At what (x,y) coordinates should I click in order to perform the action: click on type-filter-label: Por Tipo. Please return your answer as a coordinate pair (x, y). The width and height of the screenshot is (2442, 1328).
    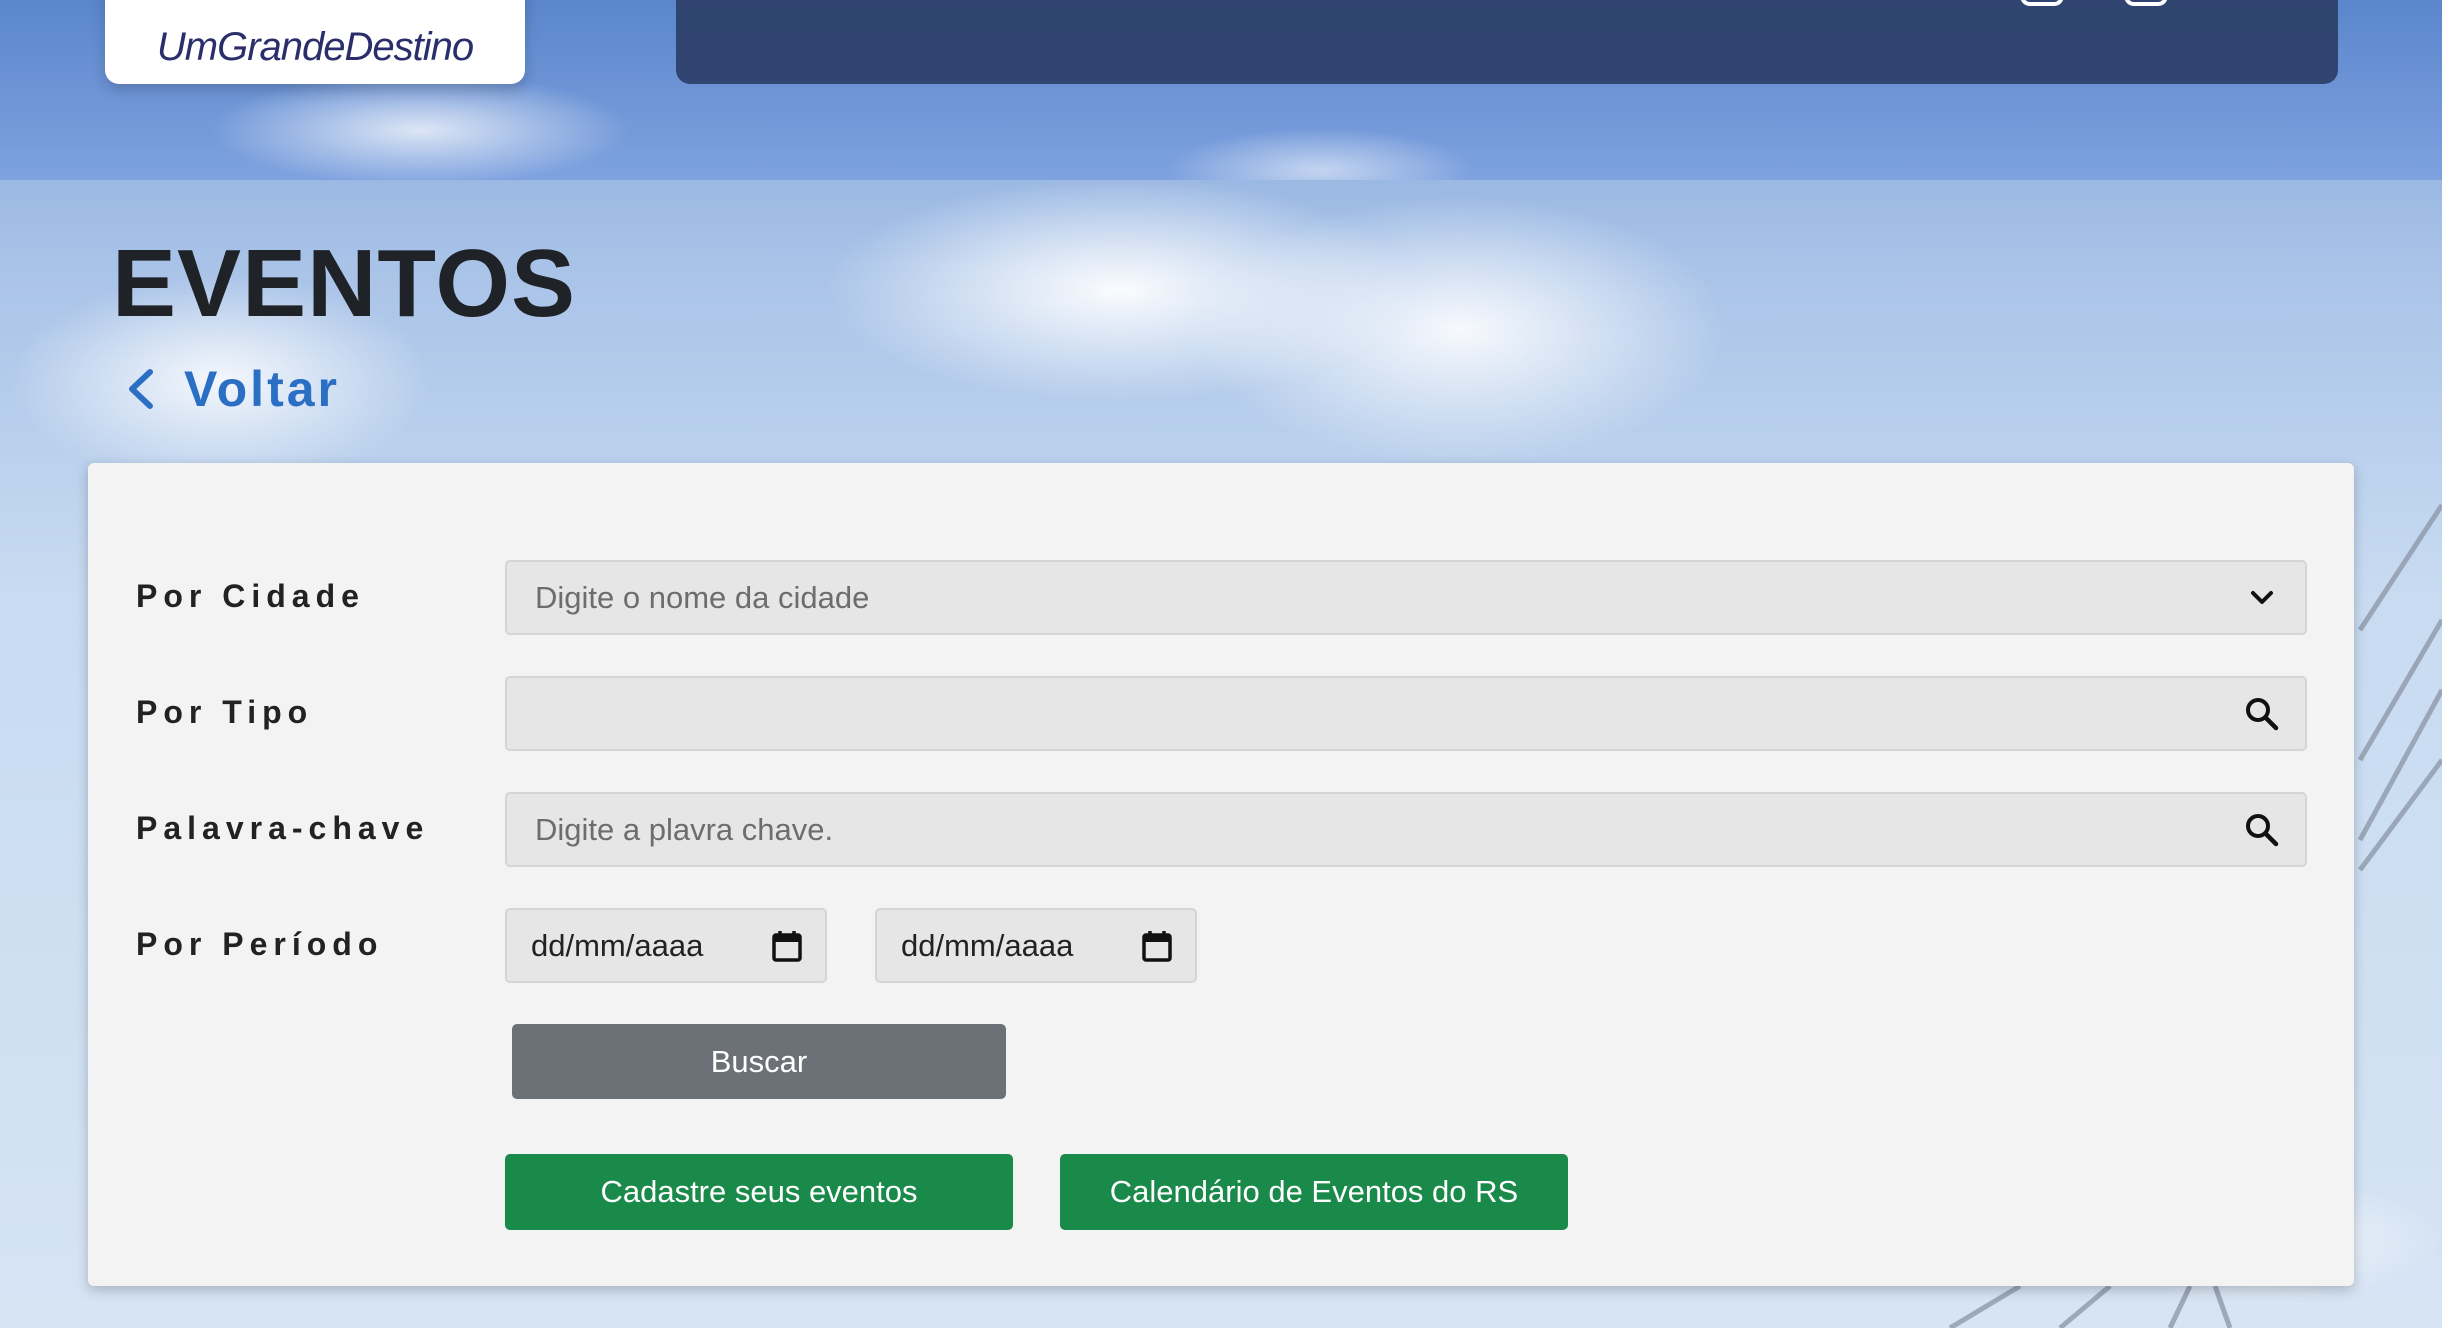
    Looking at the image, I should click on (225, 712).